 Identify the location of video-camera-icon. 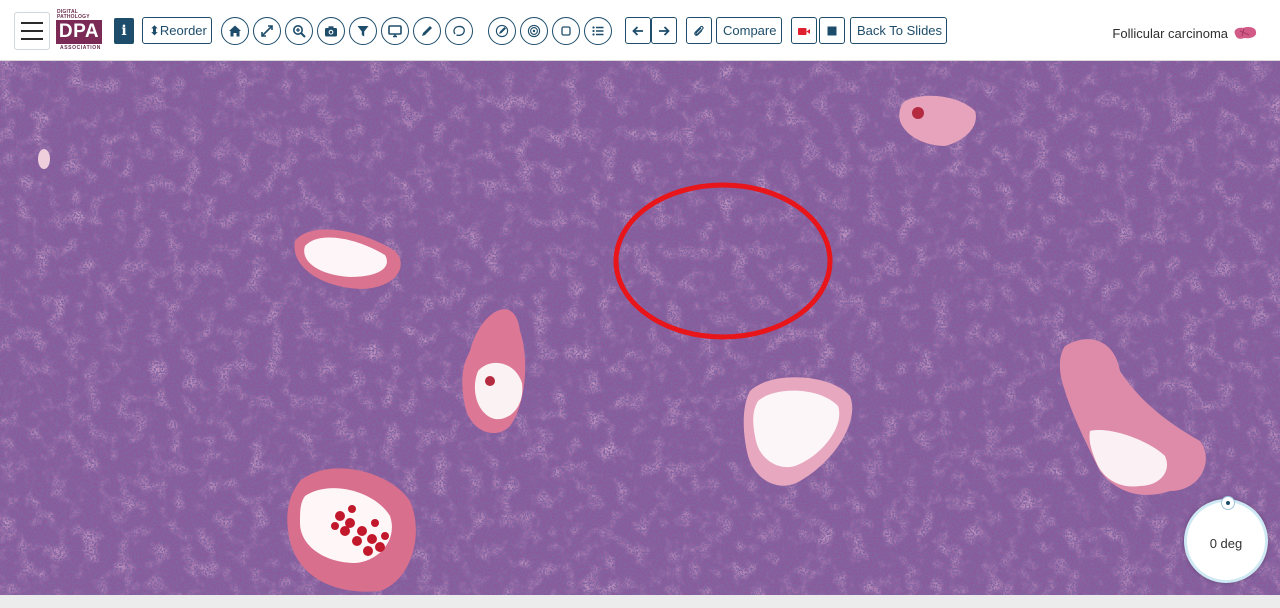
(804, 31).